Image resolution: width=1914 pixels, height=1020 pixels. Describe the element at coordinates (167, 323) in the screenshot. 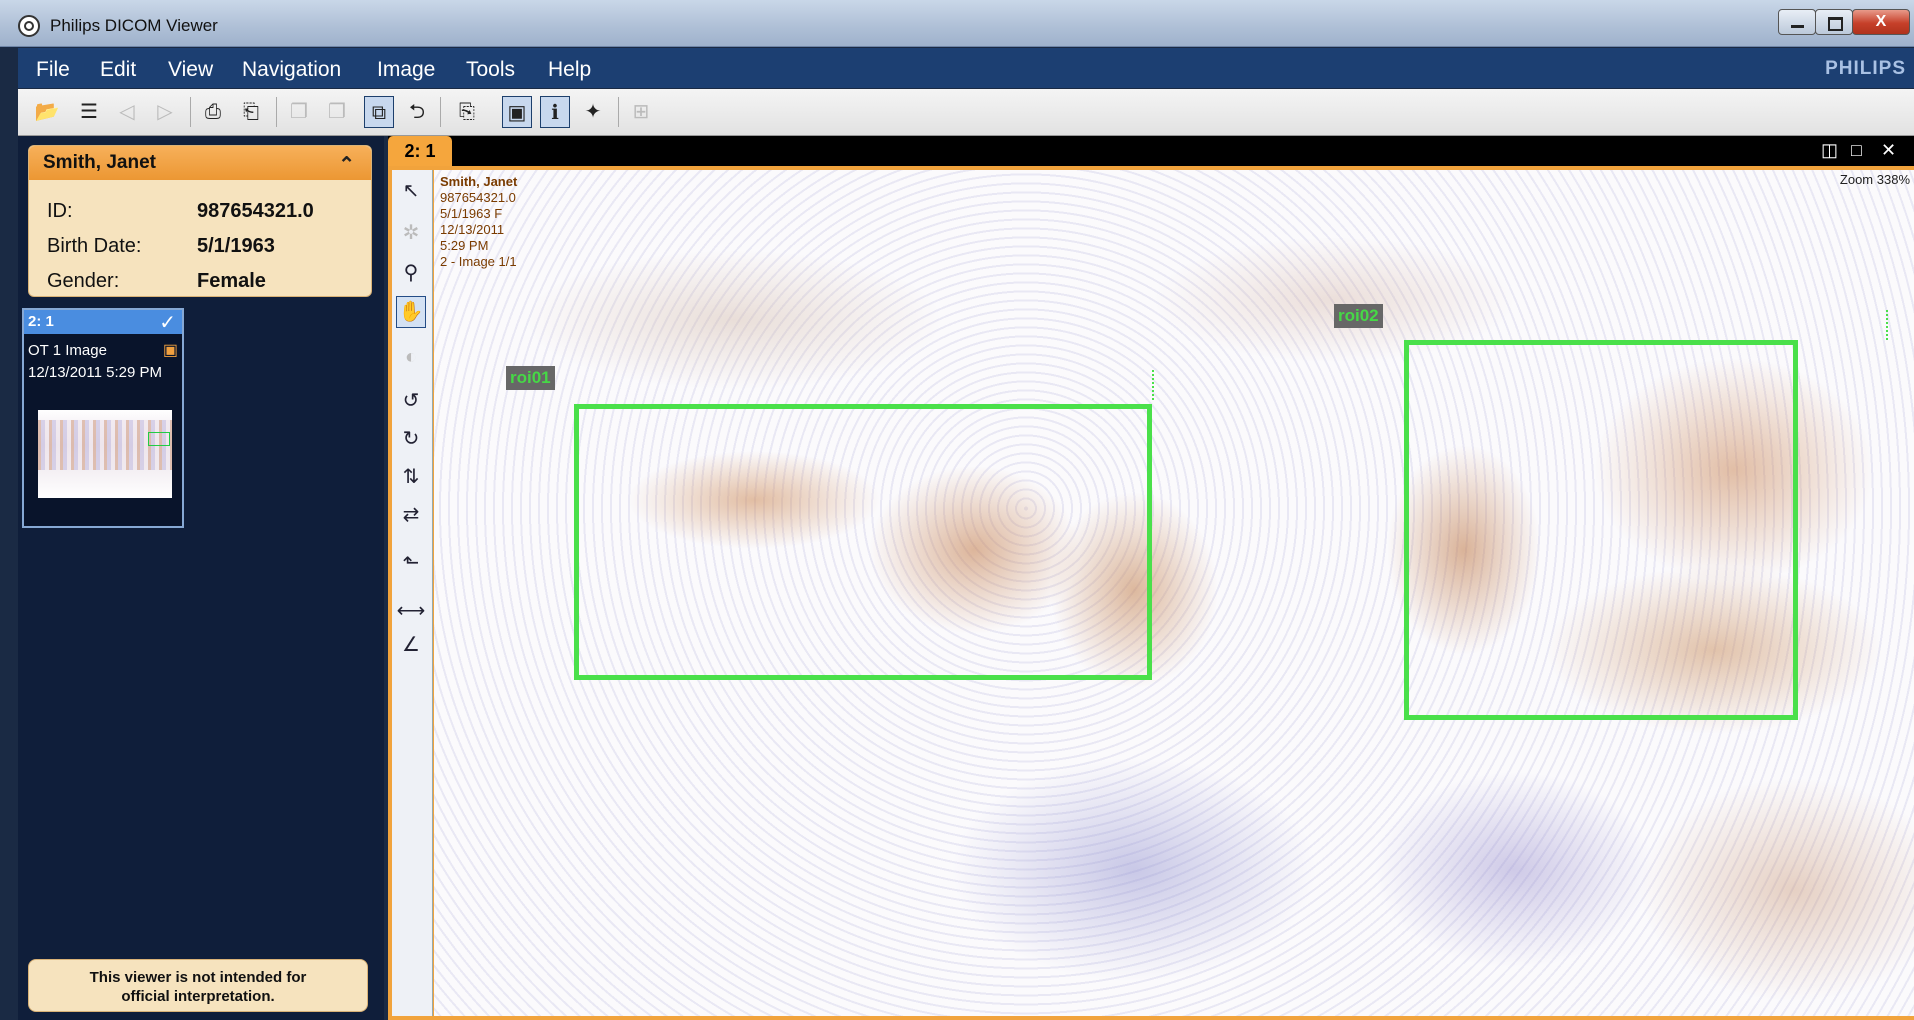

I see `checkmark-icon: ✓` at that location.